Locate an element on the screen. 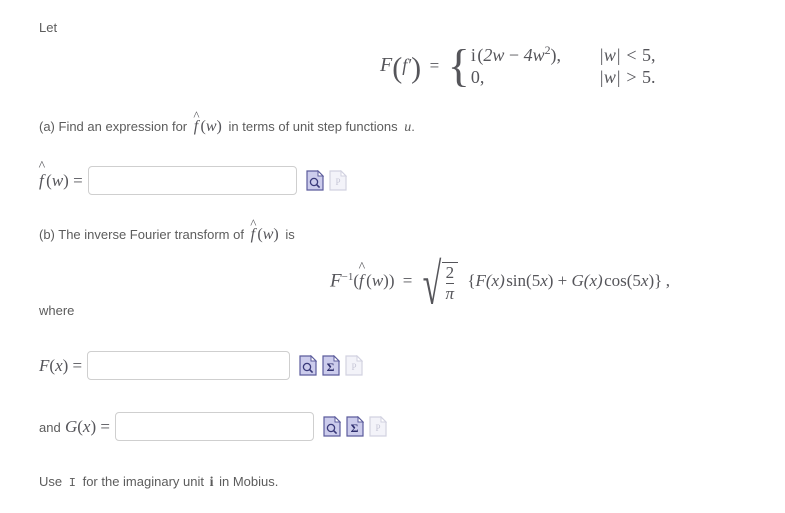  answer-fhat-label: f (w) = is located at coordinates (61, 181).